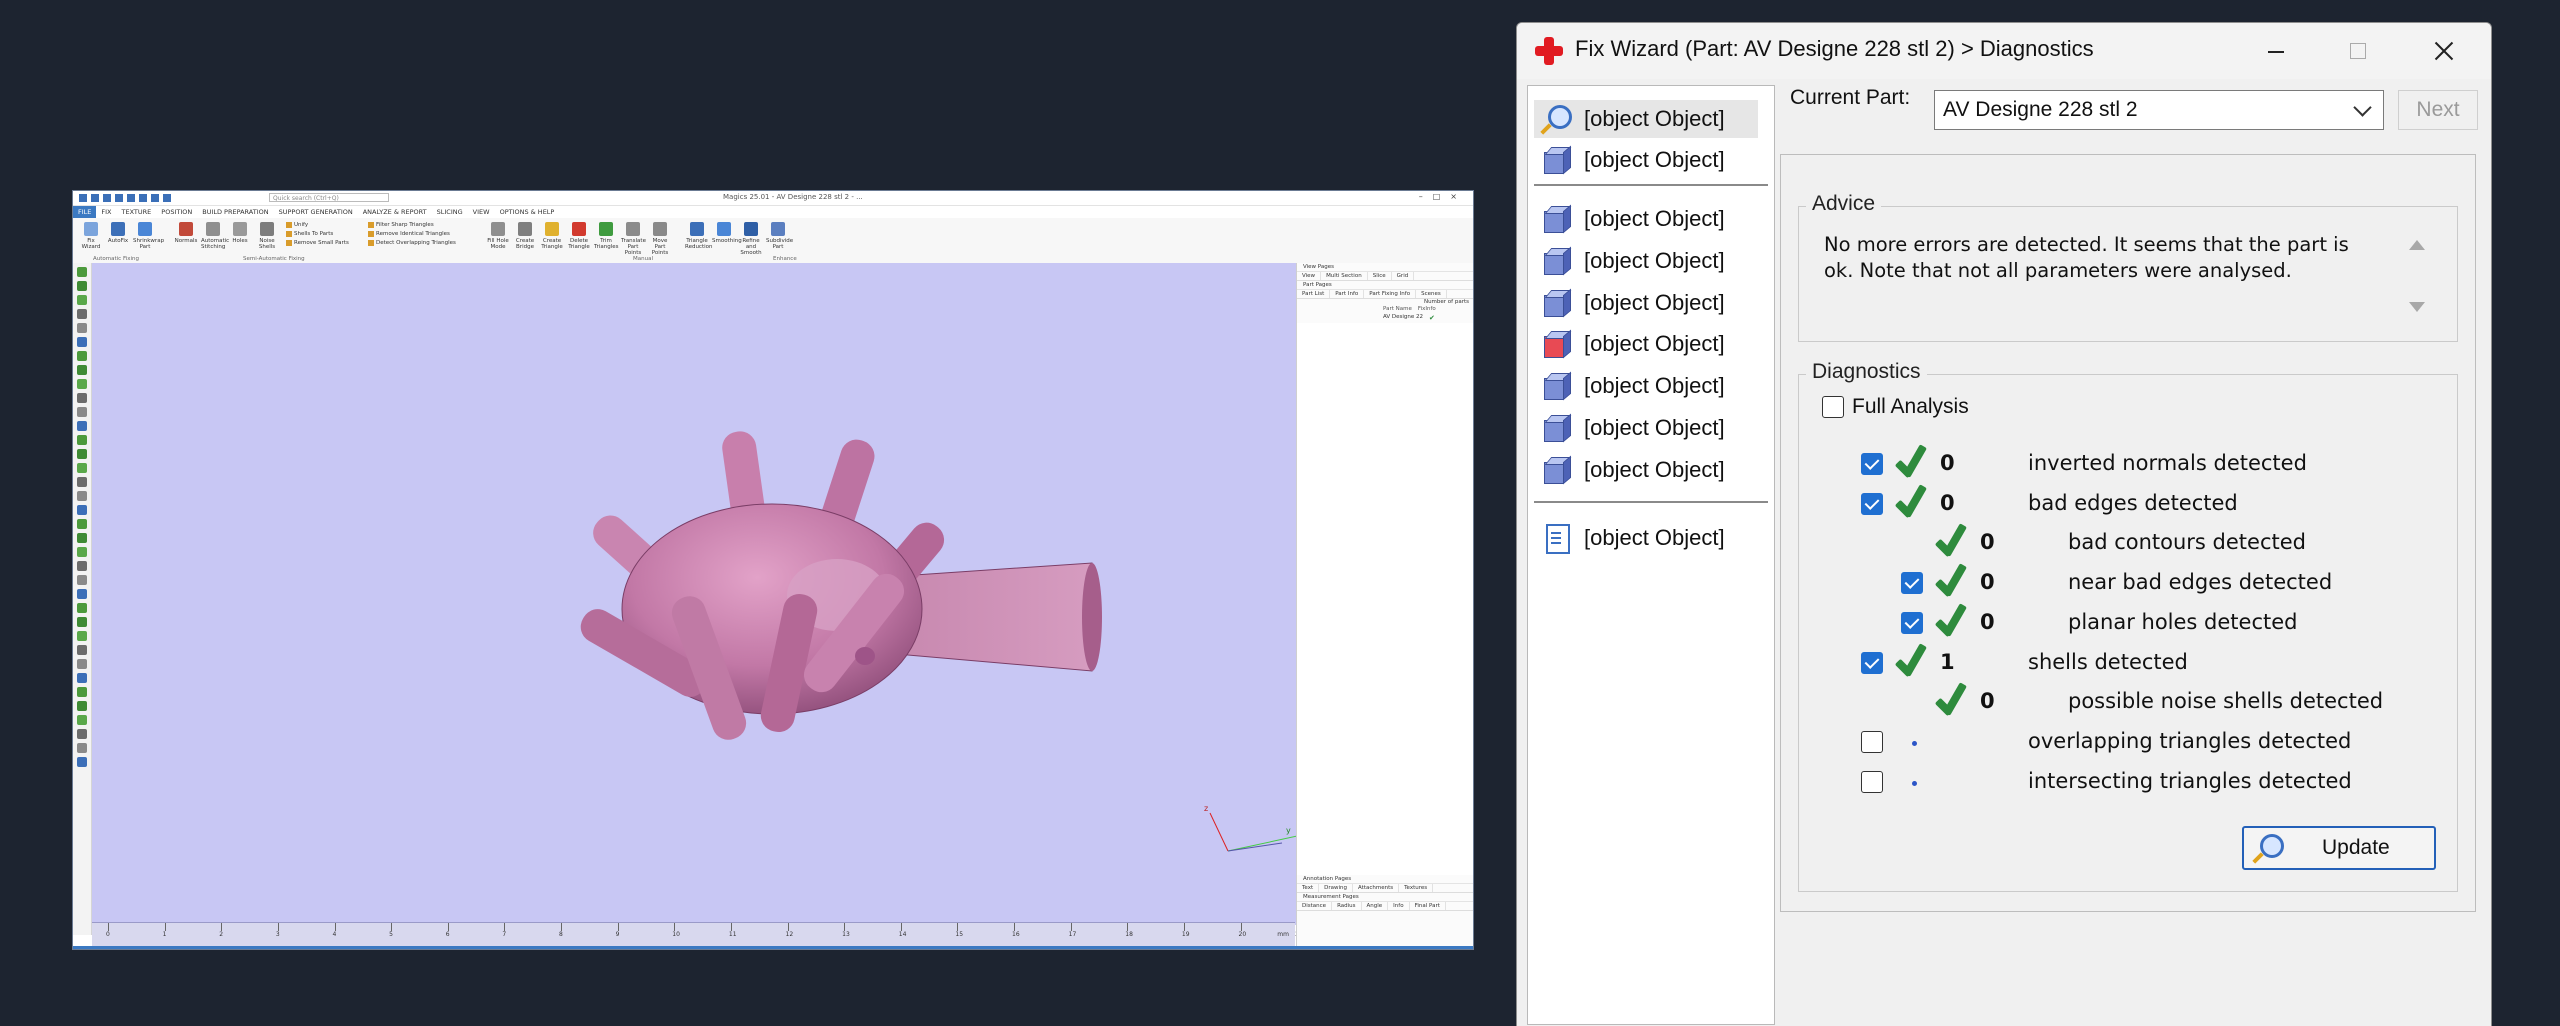  Describe the element at coordinates (1443, 196) in the screenshot. I see `magics-window-controls: –□×` at that location.